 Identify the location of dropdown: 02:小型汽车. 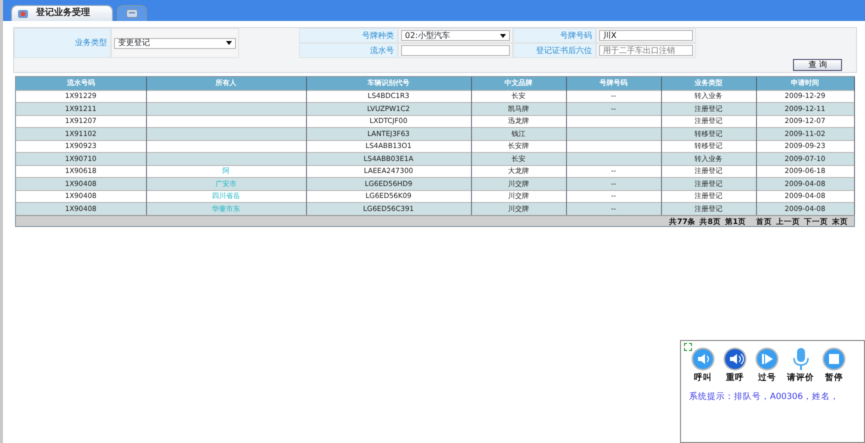
(455, 35).